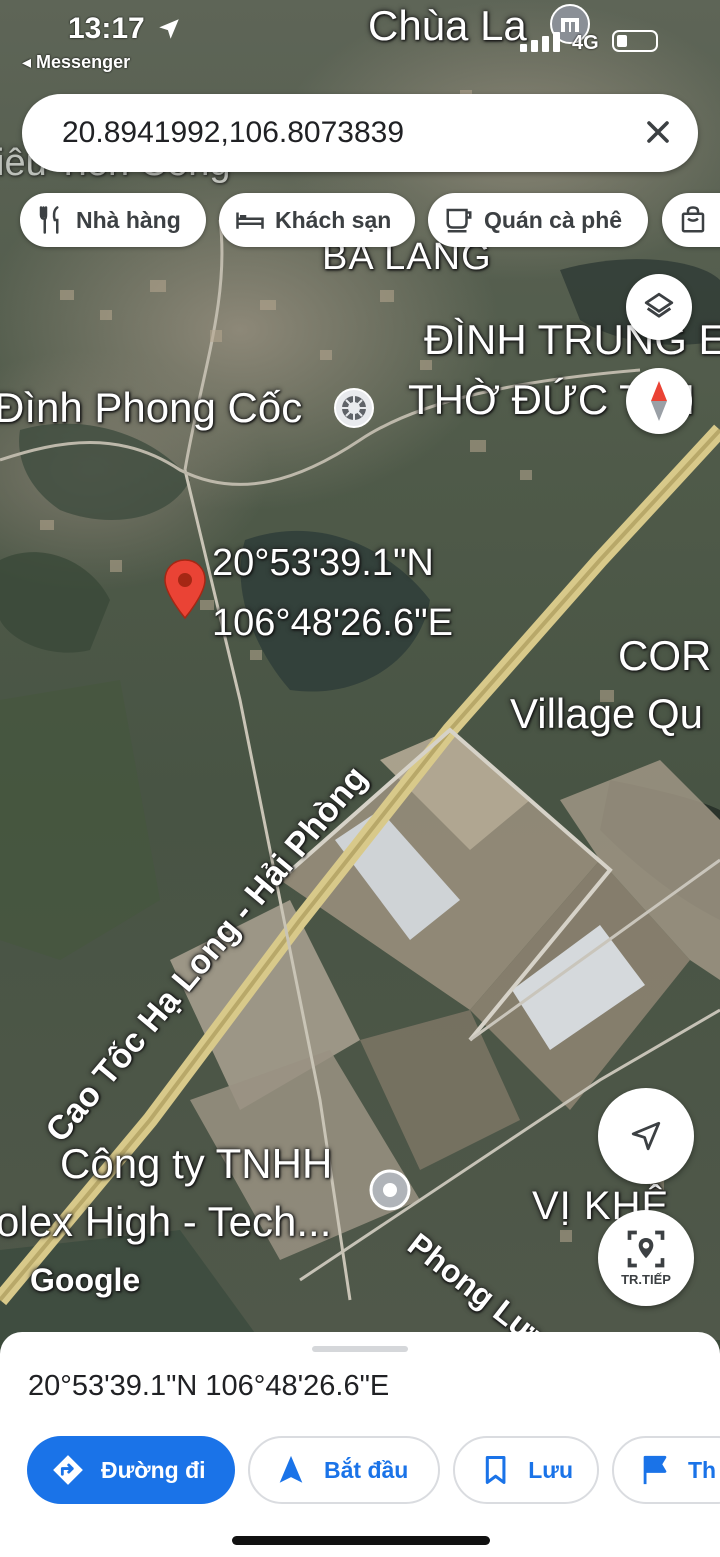 The width and height of the screenshot is (720, 1557). What do you see at coordinates (68, 1470) in the screenshot?
I see `directions-icon` at bounding box center [68, 1470].